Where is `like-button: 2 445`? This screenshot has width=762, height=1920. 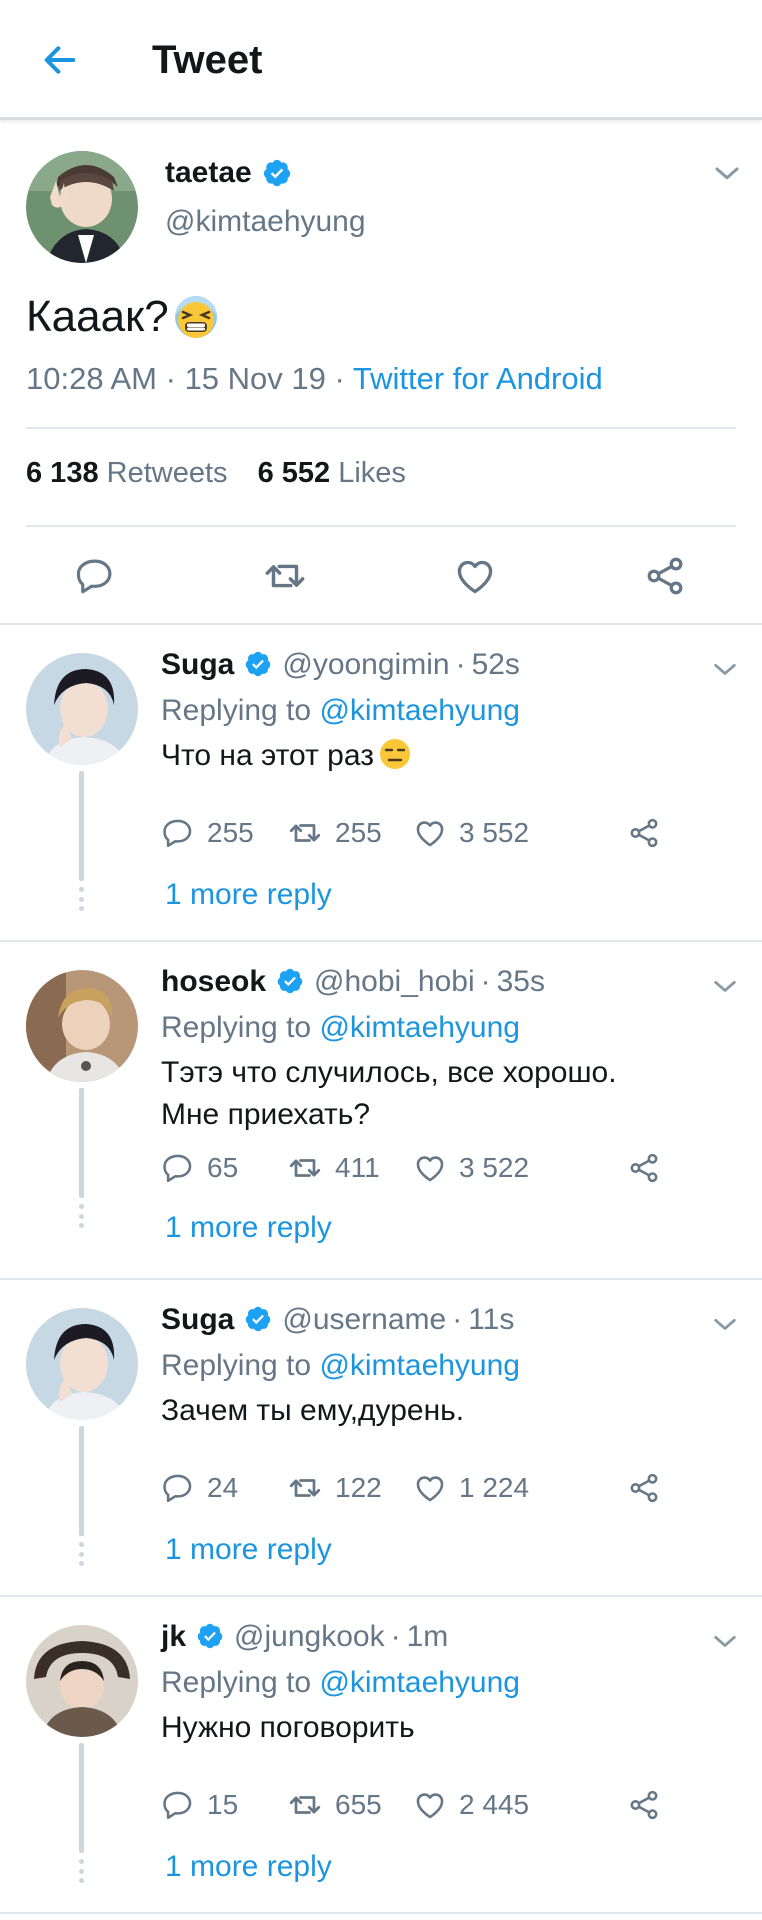
like-button: 2 445 is located at coordinates (471, 1805).